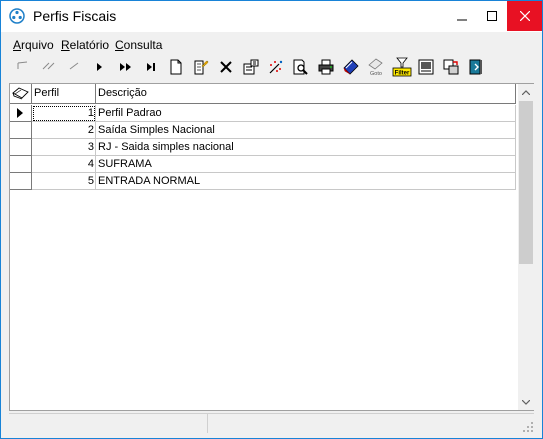  I want to click on find-button, so click(301, 67).